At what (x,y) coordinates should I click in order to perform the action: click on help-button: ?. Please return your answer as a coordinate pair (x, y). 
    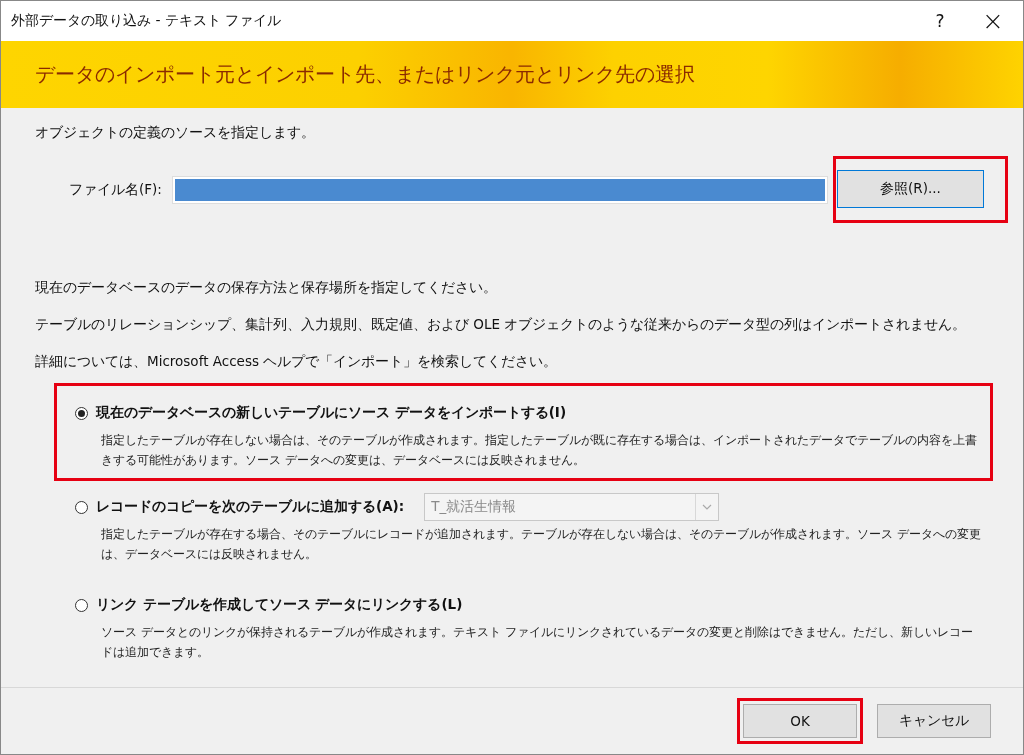
    Looking at the image, I should click on (940, 20).